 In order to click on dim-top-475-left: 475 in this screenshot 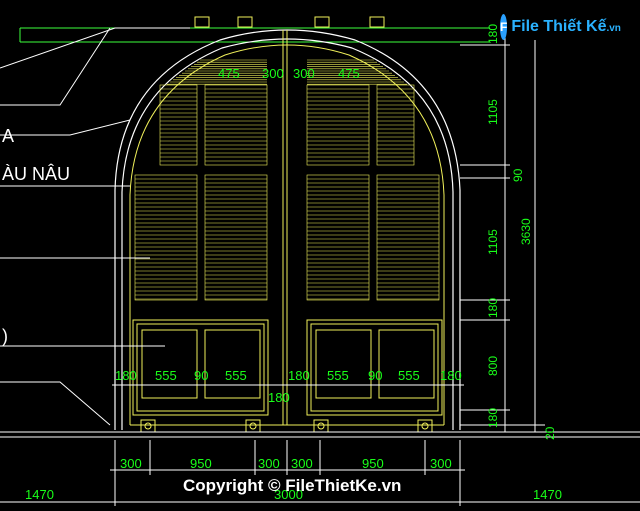, I will do `click(229, 73)`.